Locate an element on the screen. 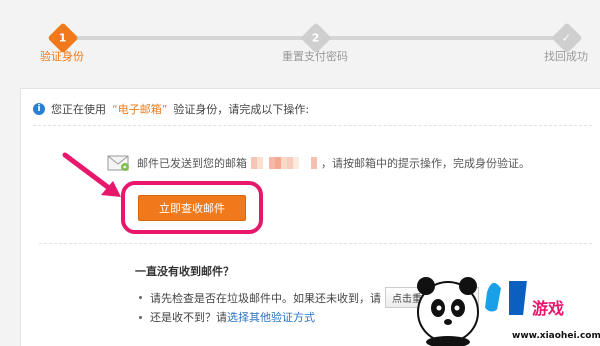  mail-sent-message: 邮件已发送到您的邮箱 ，请按邮箱中的提示操作，完成身份验证。 is located at coordinates (318, 163).